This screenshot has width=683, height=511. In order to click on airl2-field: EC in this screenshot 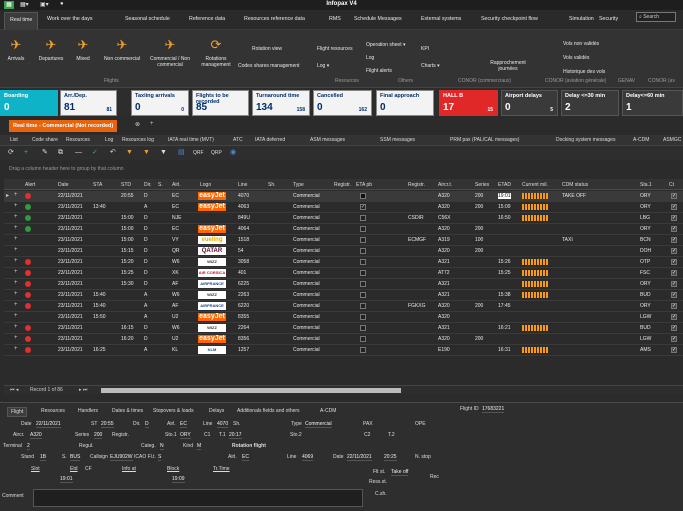, I will do `click(245, 457)`.